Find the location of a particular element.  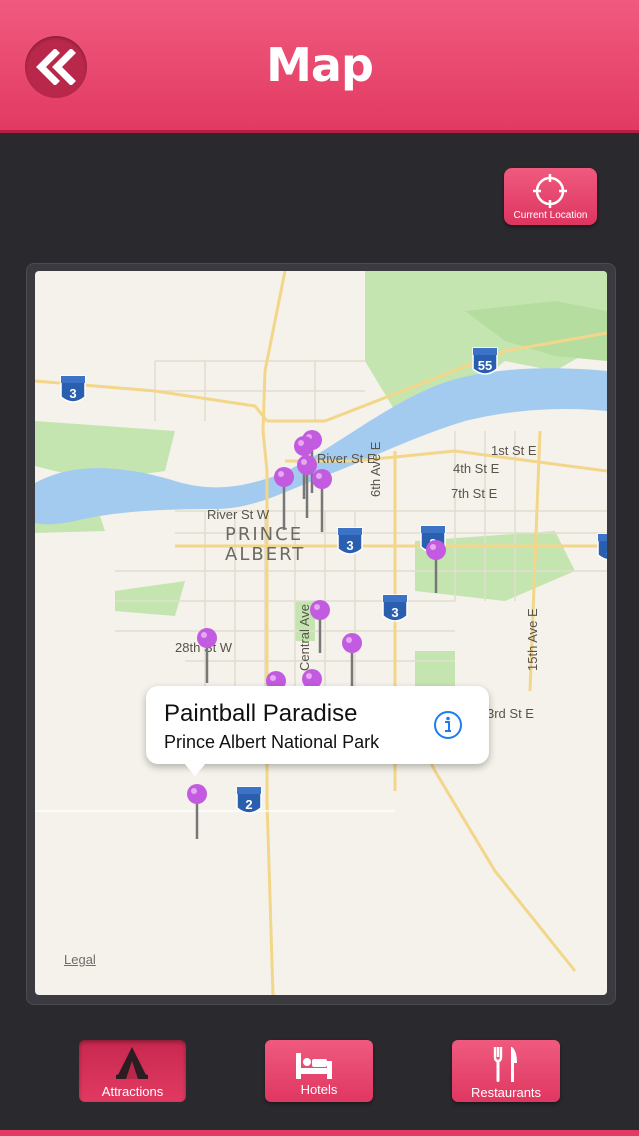

top-navigation-bar: Map is located at coordinates (319, 66).